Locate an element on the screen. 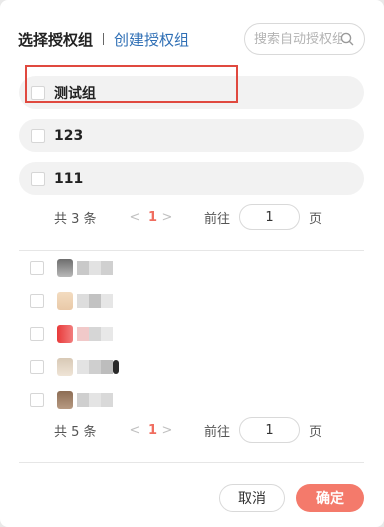 The width and height of the screenshot is (384, 527). create-group-link: 创建授权组 is located at coordinates (151, 39).